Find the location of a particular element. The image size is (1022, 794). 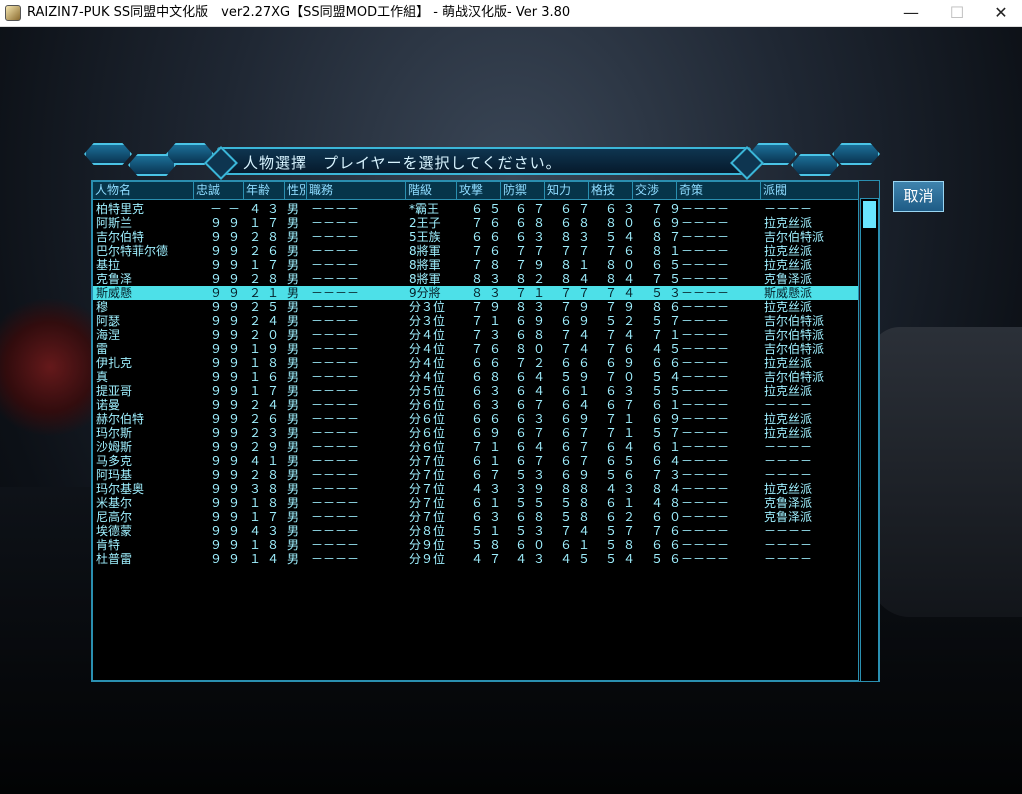

table-row: 克鲁泽 ９９ ２８ 男－－－－ 8將軍 ８３ ８２ ８４ ８４ ７５ －－－－ 克鲁泽派 is located at coordinates (475, 279).